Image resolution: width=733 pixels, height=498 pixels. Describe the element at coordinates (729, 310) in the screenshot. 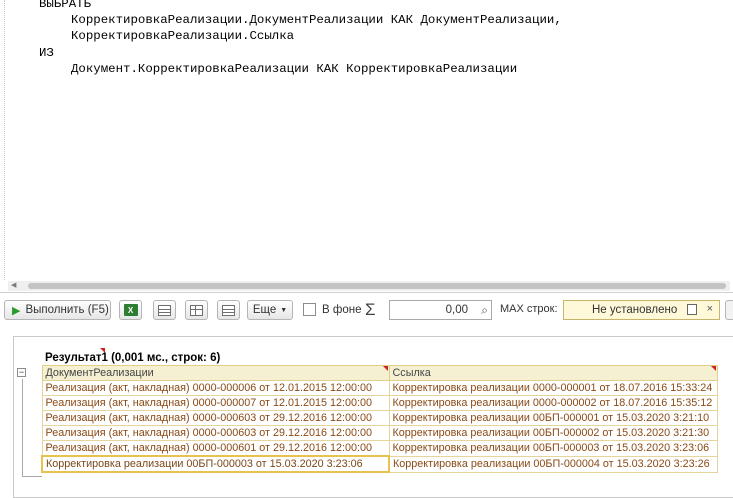

I see `toolbar-overflow-button` at that location.